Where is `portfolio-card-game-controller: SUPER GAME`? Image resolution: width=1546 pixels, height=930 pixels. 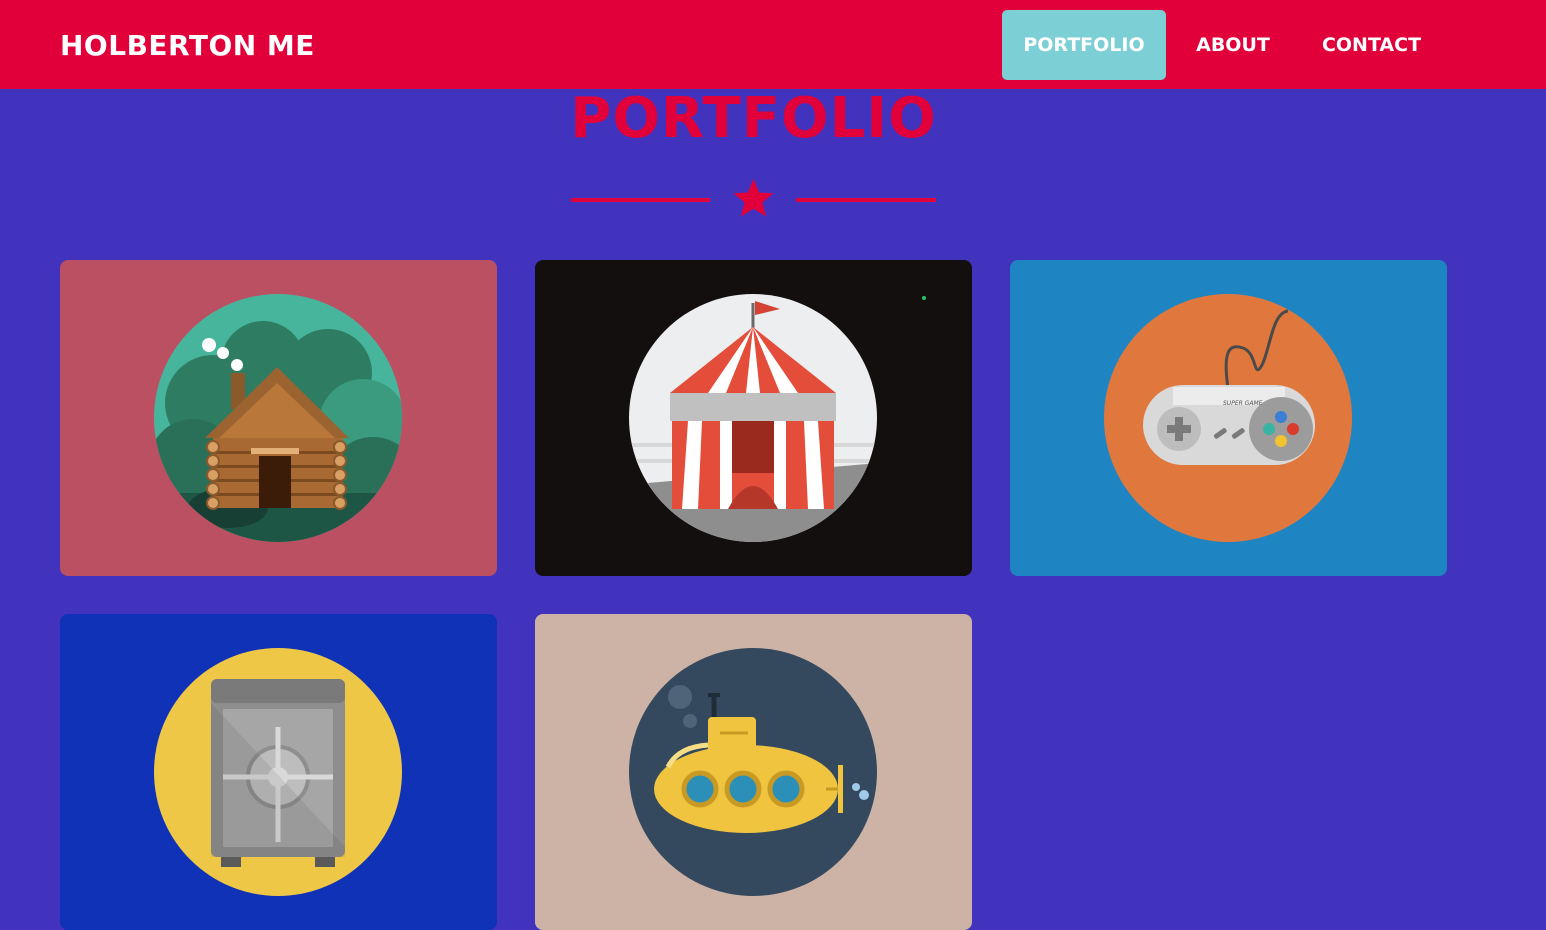
portfolio-card-game-controller: SUPER GAME is located at coordinates (1228, 418).